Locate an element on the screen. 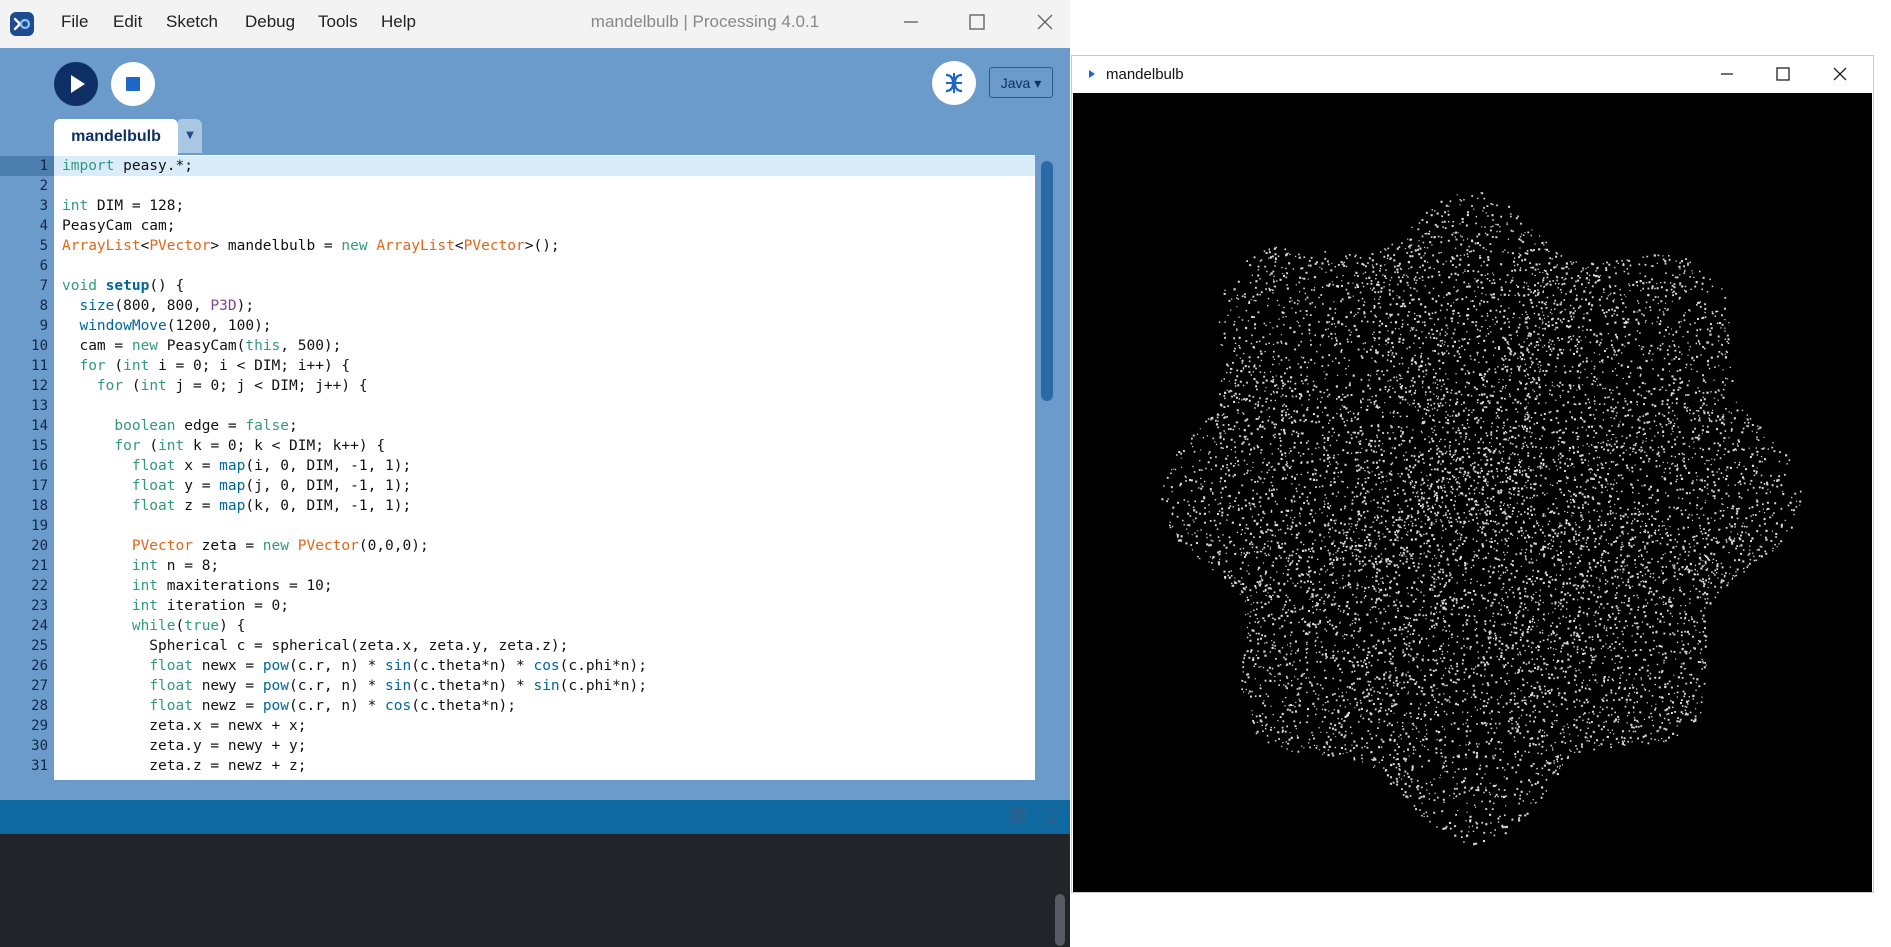 This screenshot has width=1891, height=947. code-line: void setup() { is located at coordinates (123, 286).